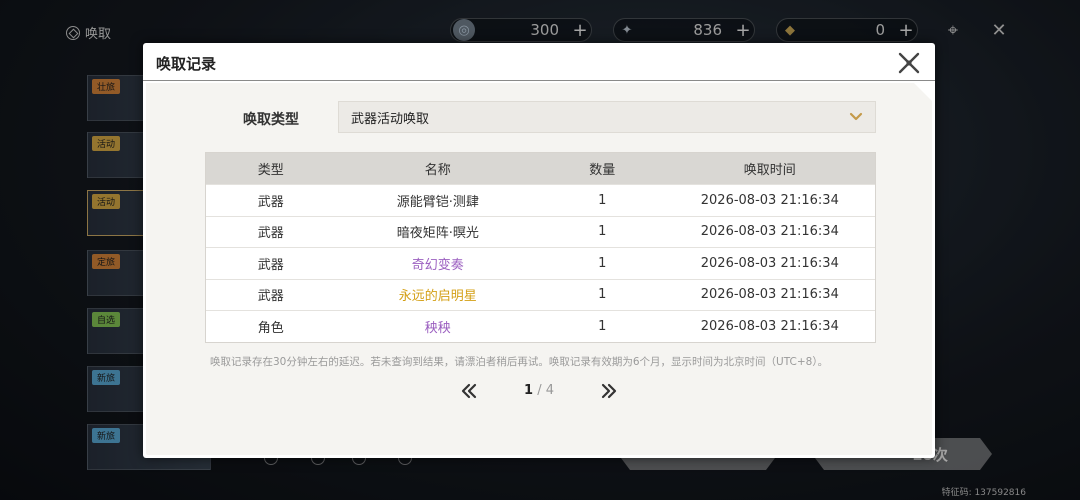 Image resolution: width=1080 pixels, height=500 pixels. Describe the element at coordinates (390, 119) in the screenshot. I see `convene-type-value: 武器活动唤取` at that location.